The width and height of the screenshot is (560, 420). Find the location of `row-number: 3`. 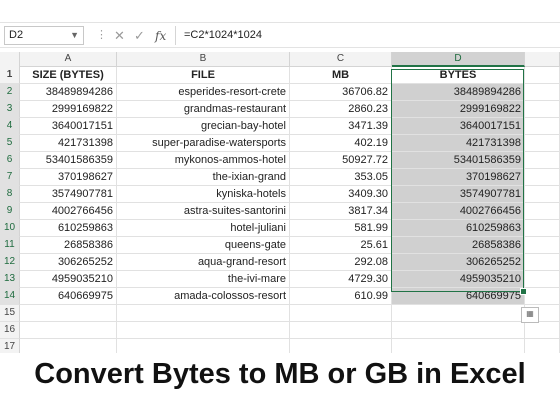

row-number: 3 is located at coordinates (10, 109).